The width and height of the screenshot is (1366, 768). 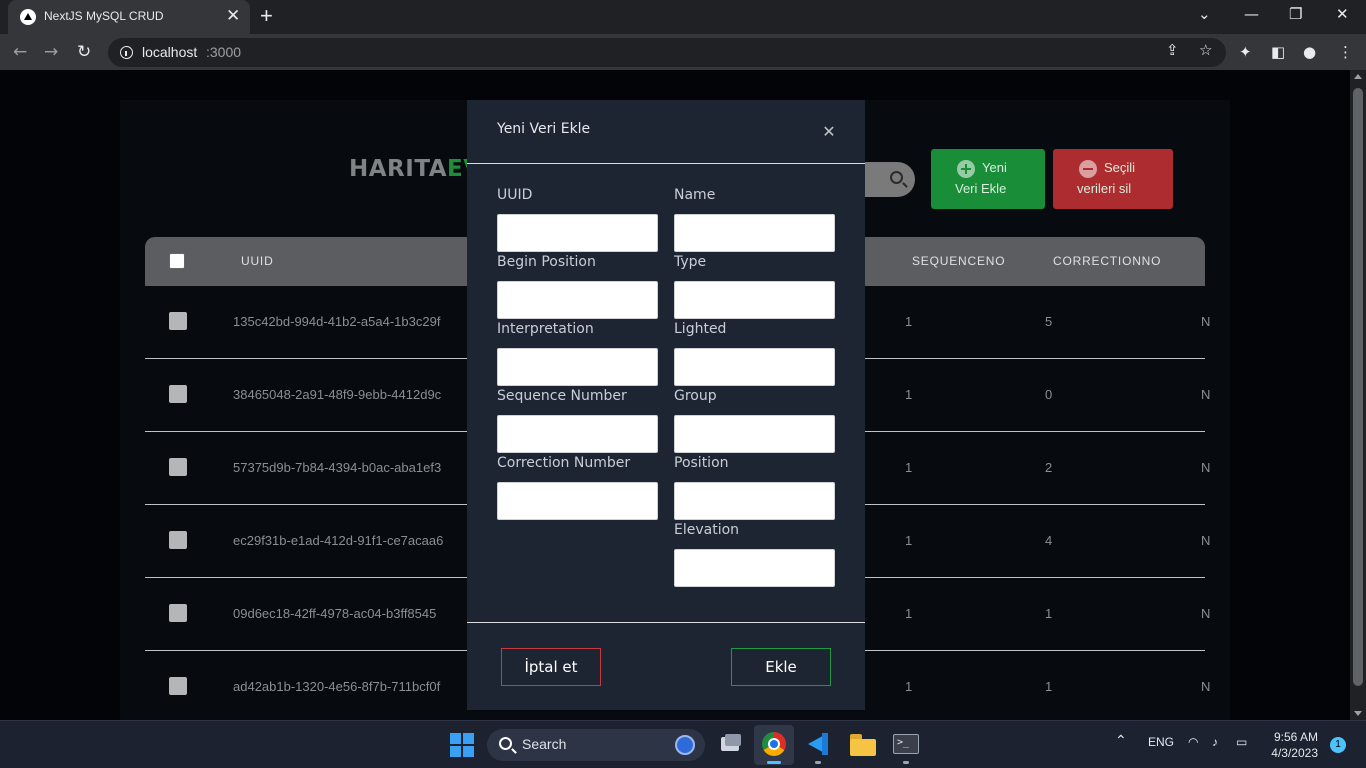 What do you see at coordinates (515, 195) in the screenshot?
I see `uuid-label: UUID` at bounding box center [515, 195].